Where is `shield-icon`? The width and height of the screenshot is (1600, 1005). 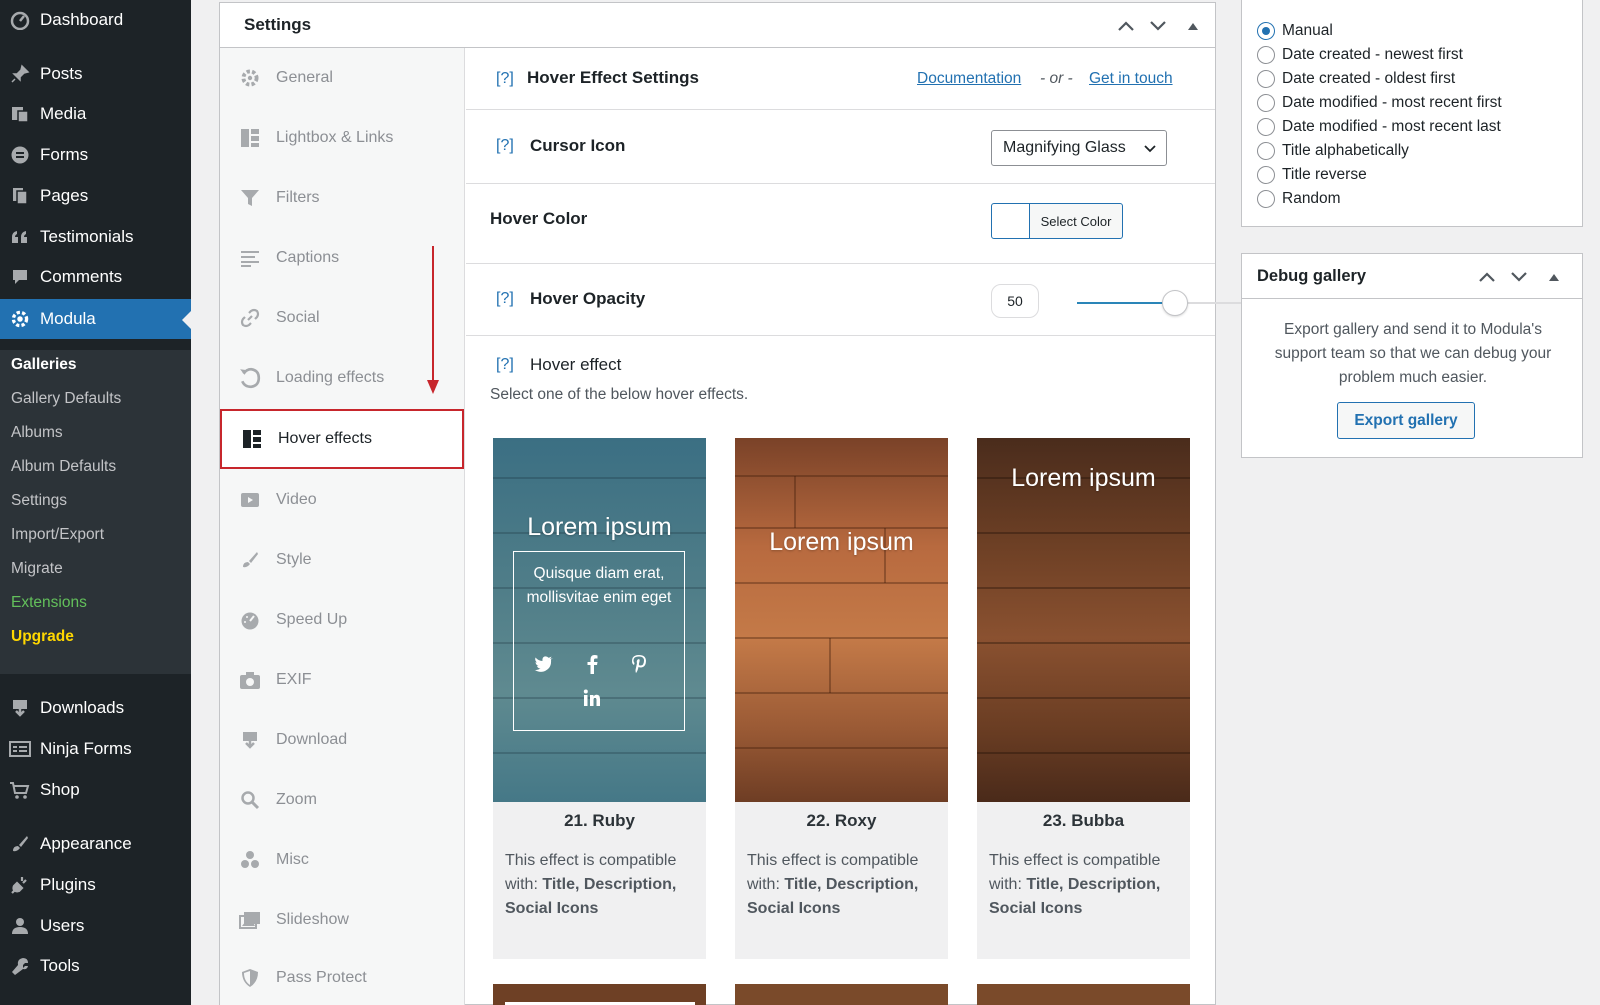
shield-icon is located at coordinates (250, 978).